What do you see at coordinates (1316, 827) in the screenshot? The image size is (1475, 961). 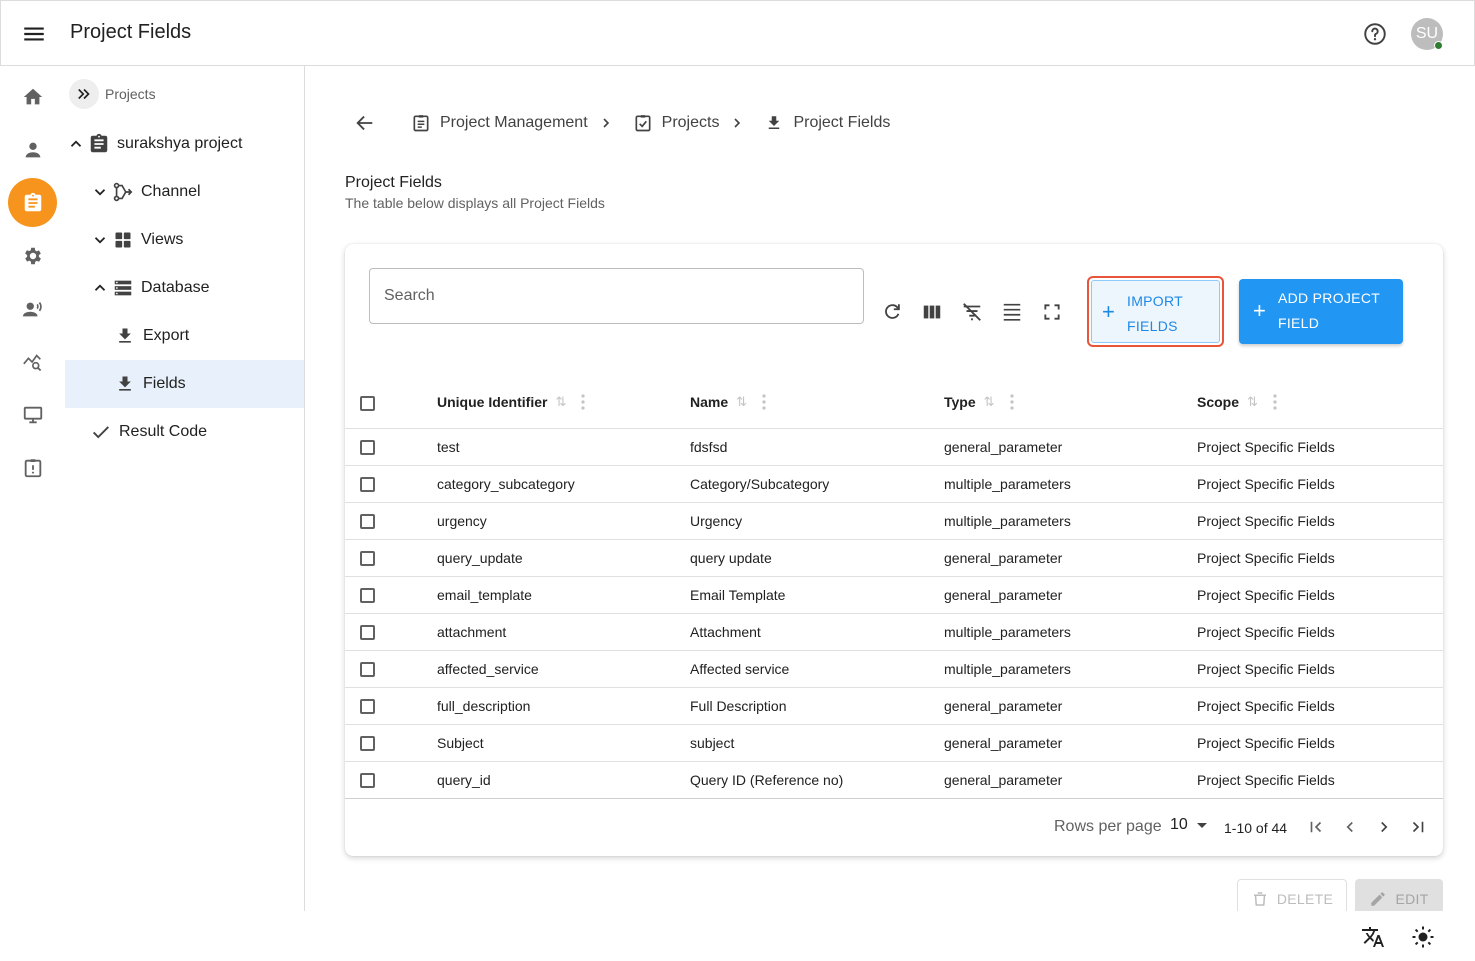 I see `first-page-icon` at bounding box center [1316, 827].